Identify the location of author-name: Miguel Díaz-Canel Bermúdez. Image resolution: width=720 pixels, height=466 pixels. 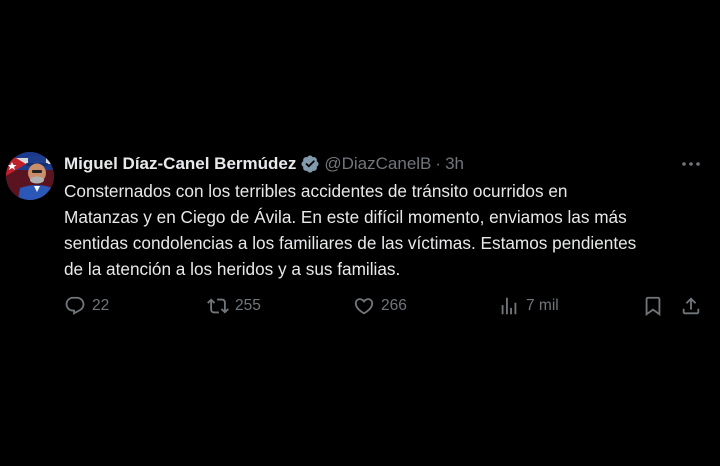
(180, 164).